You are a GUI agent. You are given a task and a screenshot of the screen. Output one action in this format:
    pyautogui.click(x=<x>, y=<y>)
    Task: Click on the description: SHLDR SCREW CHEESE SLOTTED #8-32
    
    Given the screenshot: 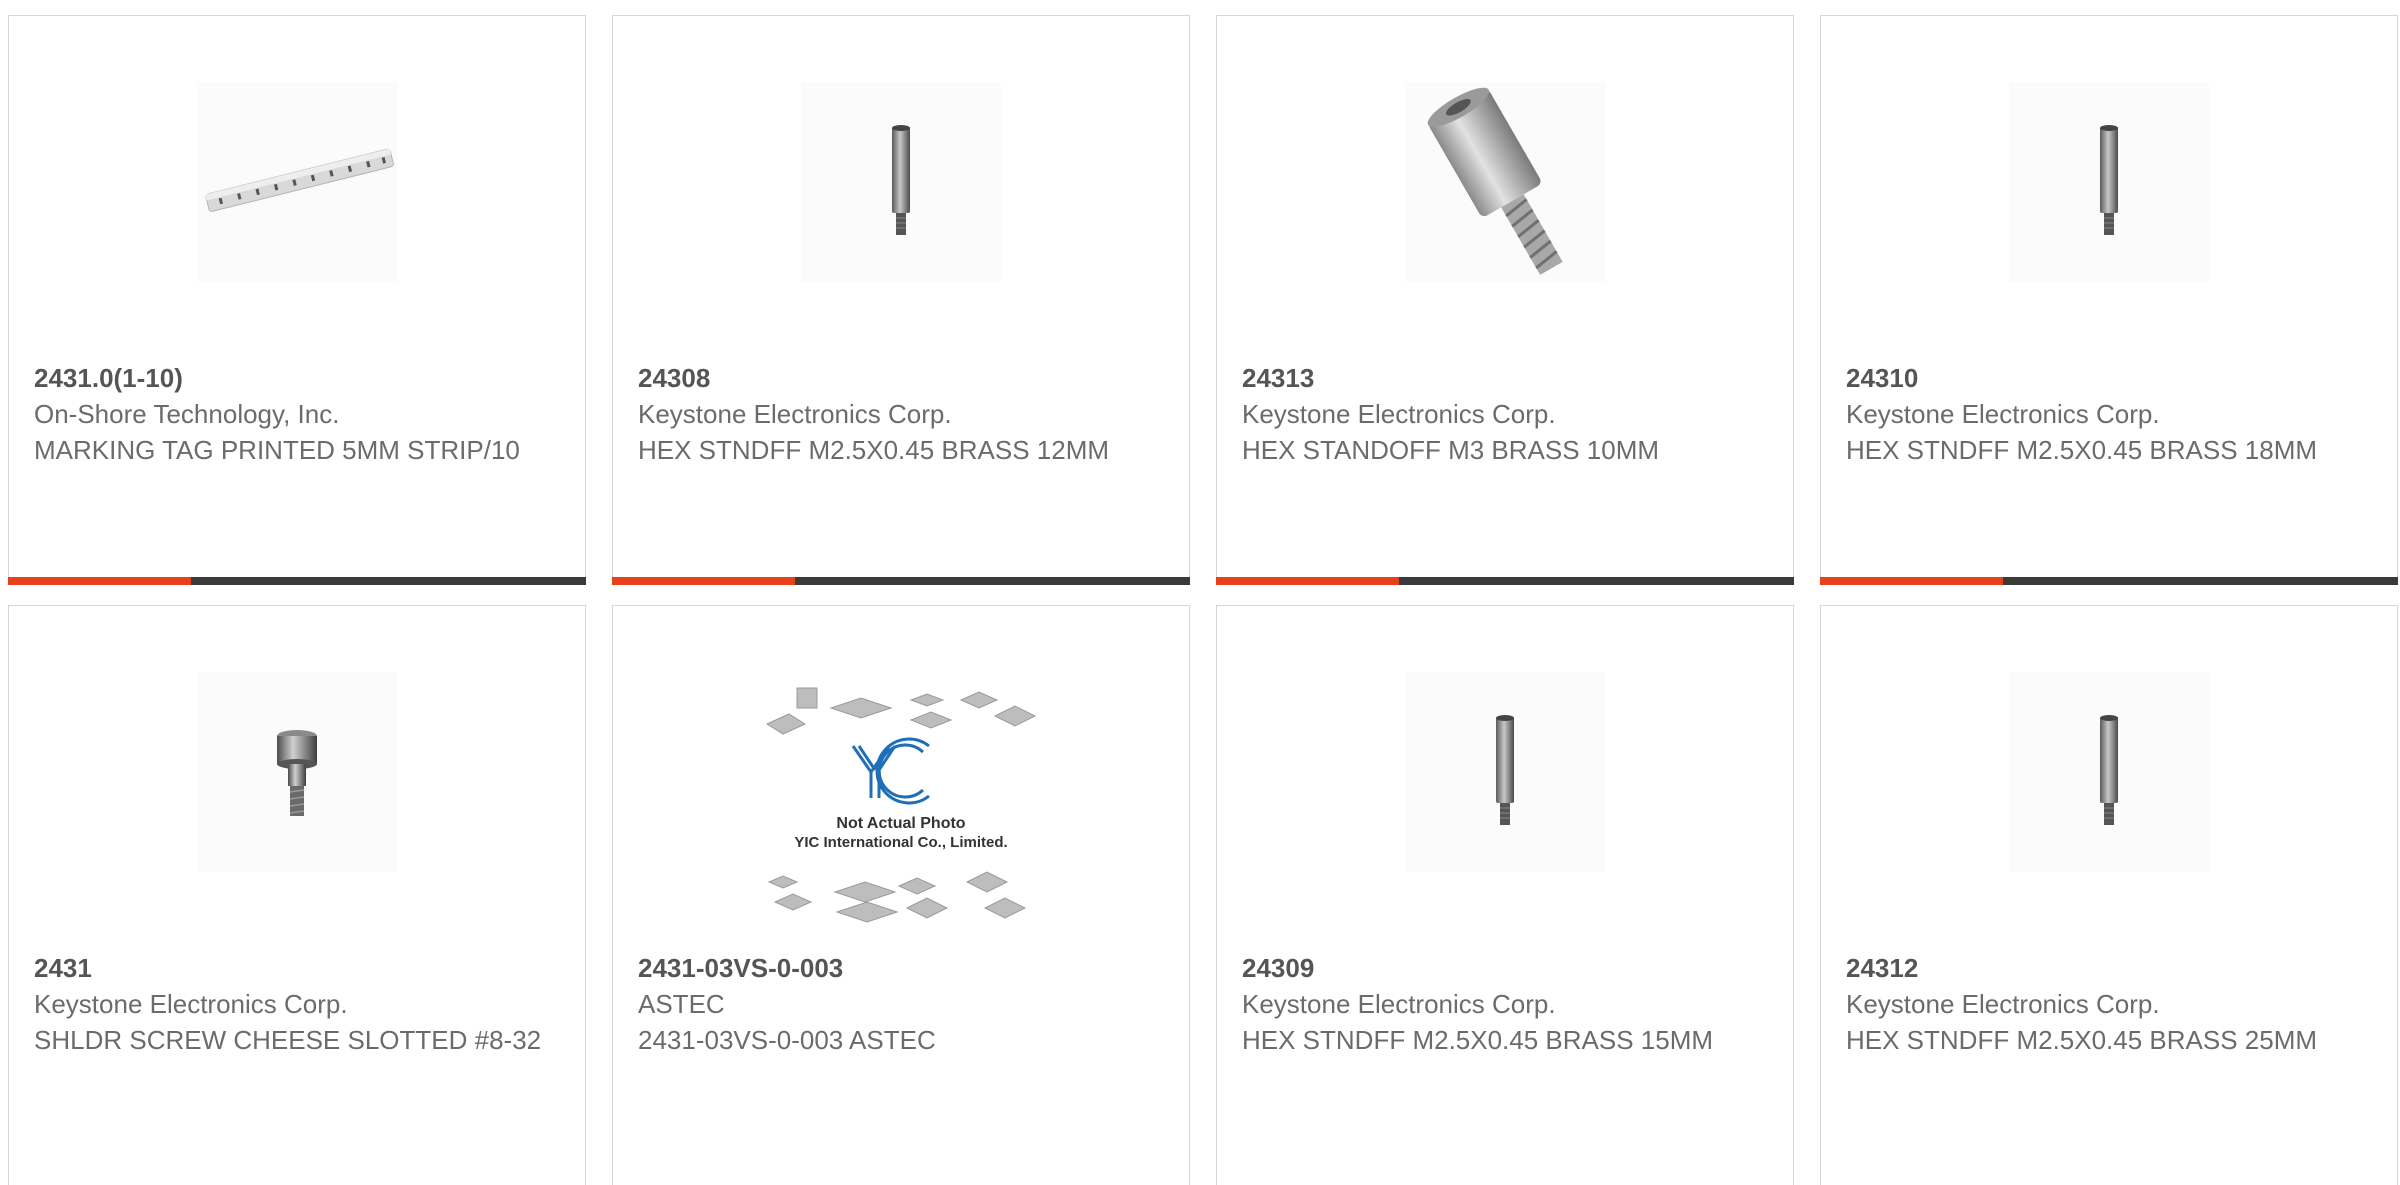 What is the action you would take?
    pyautogui.click(x=288, y=1040)
    